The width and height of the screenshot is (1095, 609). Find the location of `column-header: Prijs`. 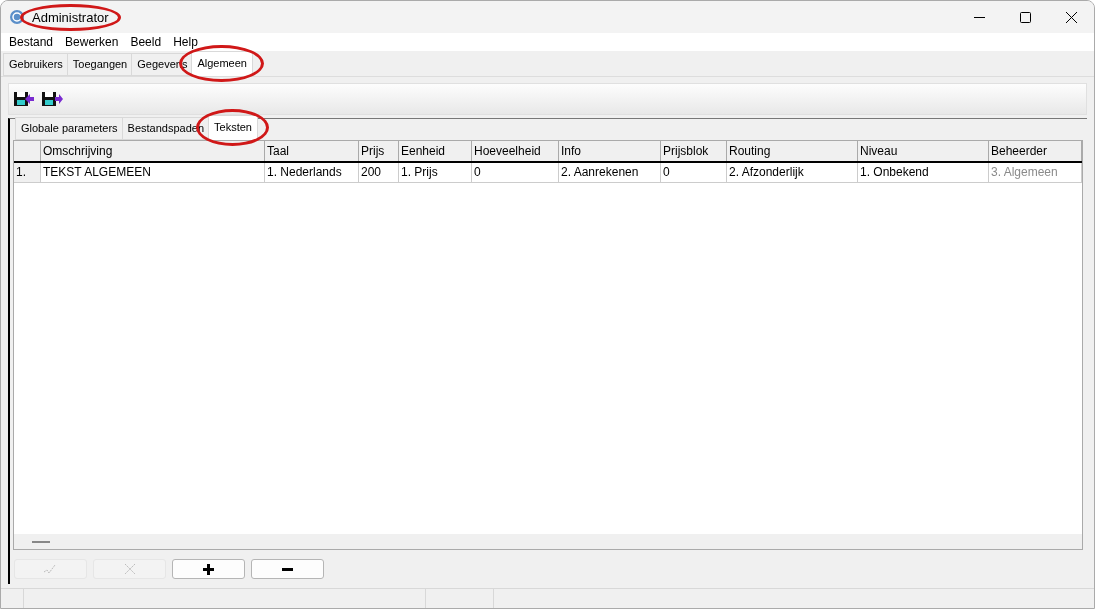

column-header: Prijs is located at coordinates (379, 151).